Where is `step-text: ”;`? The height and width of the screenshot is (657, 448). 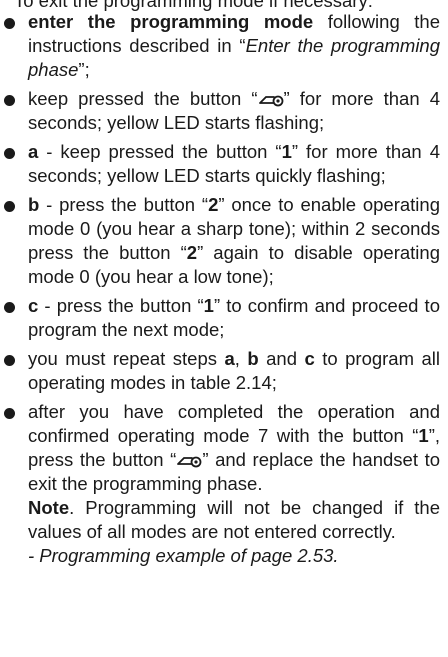
step-text: ”; is located at coordinates (84, 69).